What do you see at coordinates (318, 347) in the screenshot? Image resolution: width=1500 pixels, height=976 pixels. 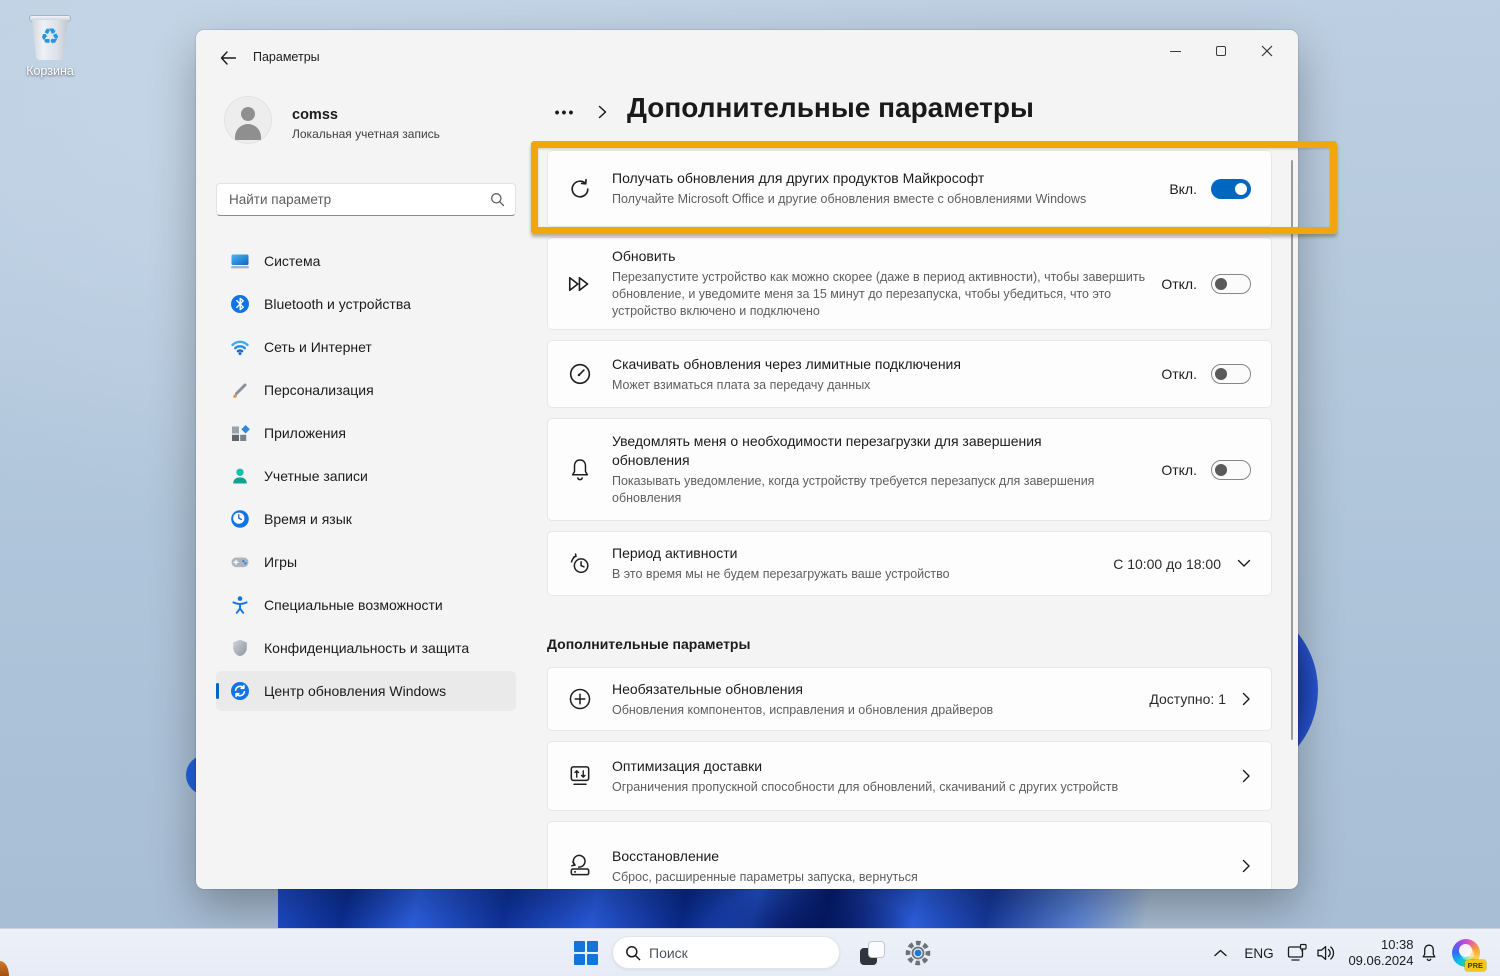 I see `sidebar-item-label: Сеть и Интернет` at bounding box center [318, 347].